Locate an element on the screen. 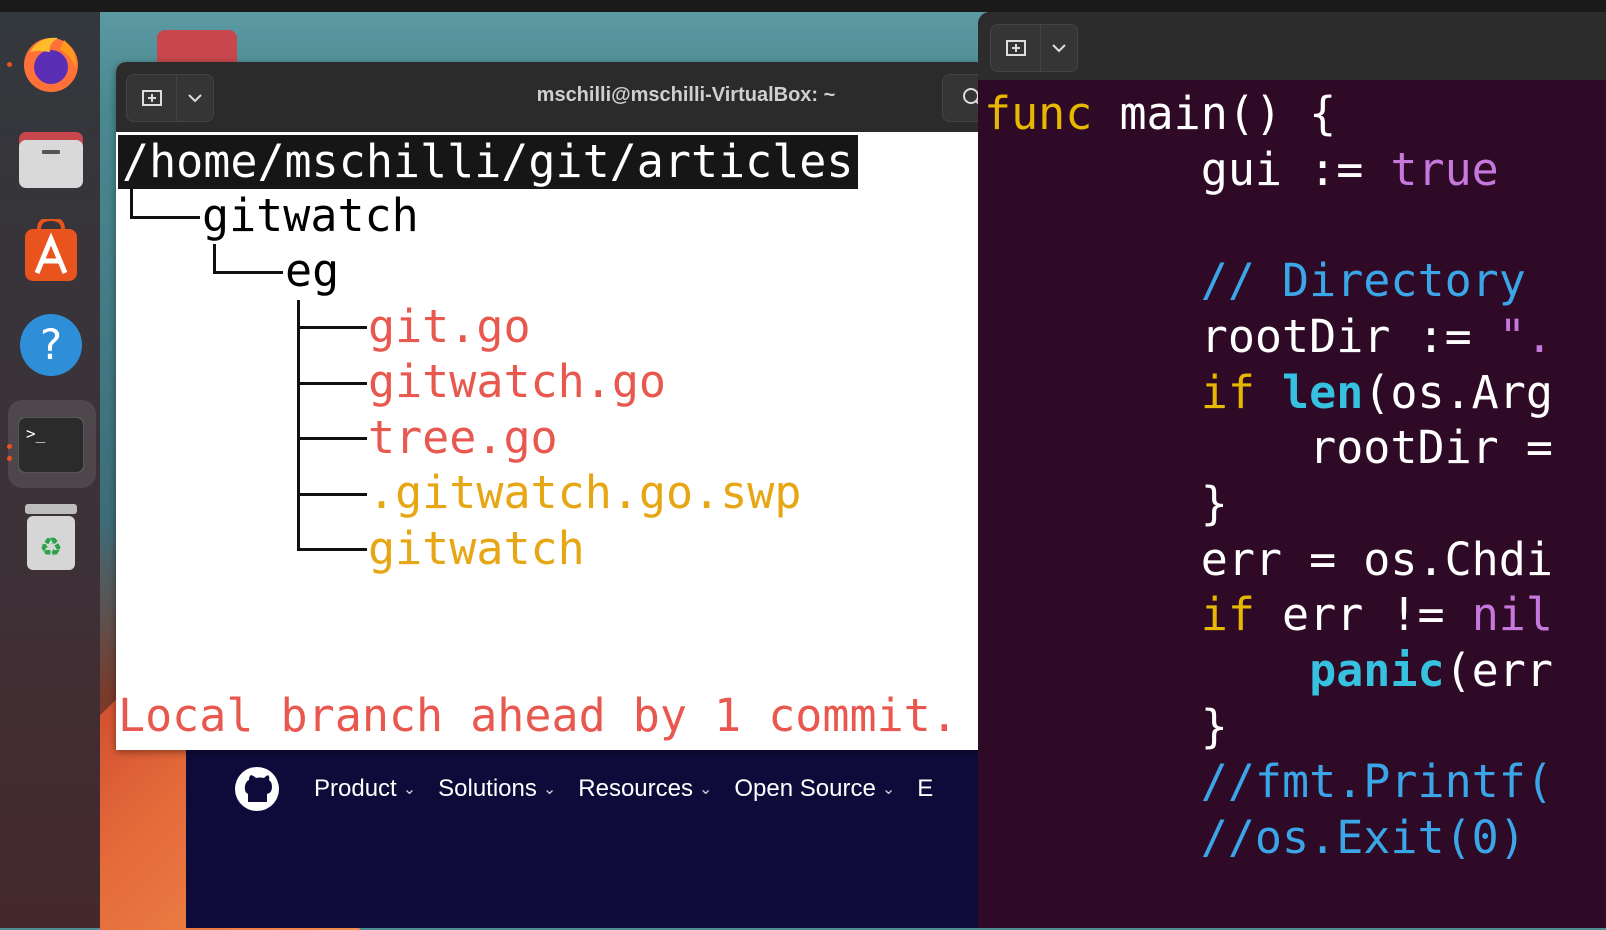  nav-solutions-label: Solutions is located at coordinates (487, 788).